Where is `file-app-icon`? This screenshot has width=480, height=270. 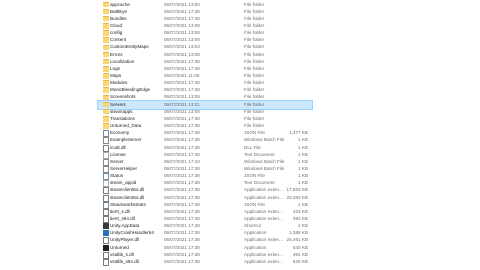
file-app-icon is located at coordinates (106, 226).